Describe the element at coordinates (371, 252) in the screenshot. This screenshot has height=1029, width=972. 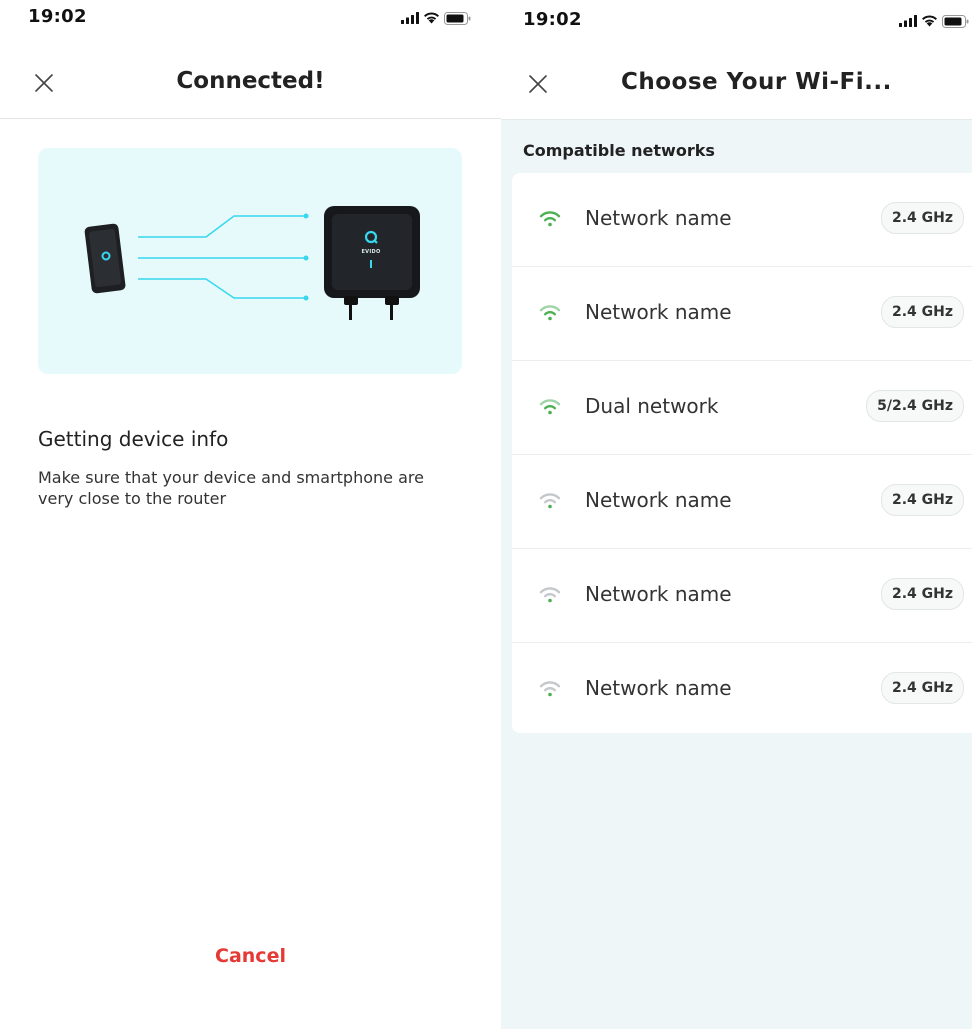
I see `device-brand-label: EVIDO` at that location.